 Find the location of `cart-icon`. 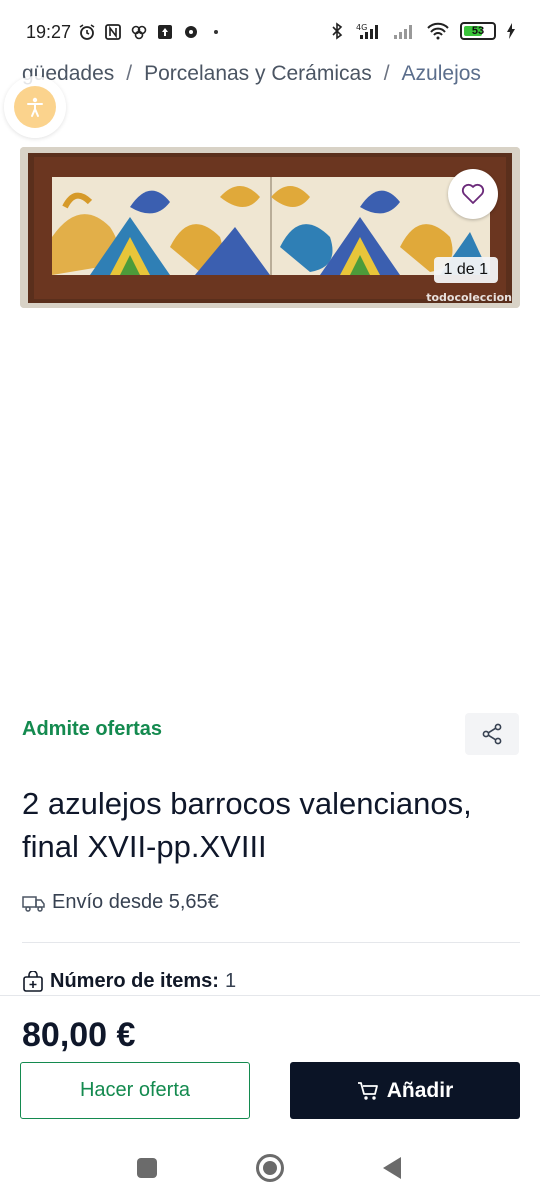

cart-icon is located at coordinates (367, 1090).